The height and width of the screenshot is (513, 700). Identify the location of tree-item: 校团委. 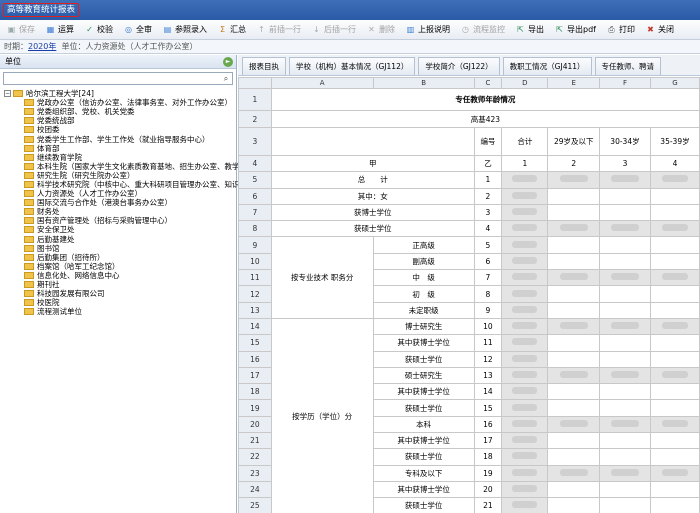
(120, 129).